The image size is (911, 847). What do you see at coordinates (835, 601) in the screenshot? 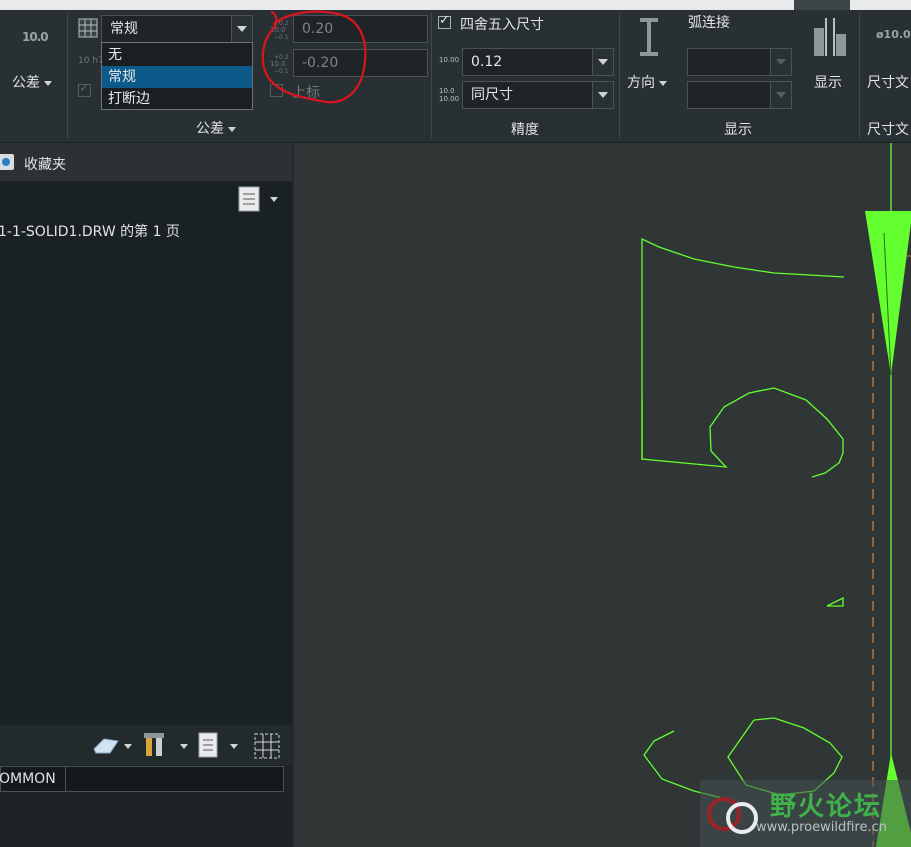
I see `sketch-triangle` at bounding box center [835, 601].